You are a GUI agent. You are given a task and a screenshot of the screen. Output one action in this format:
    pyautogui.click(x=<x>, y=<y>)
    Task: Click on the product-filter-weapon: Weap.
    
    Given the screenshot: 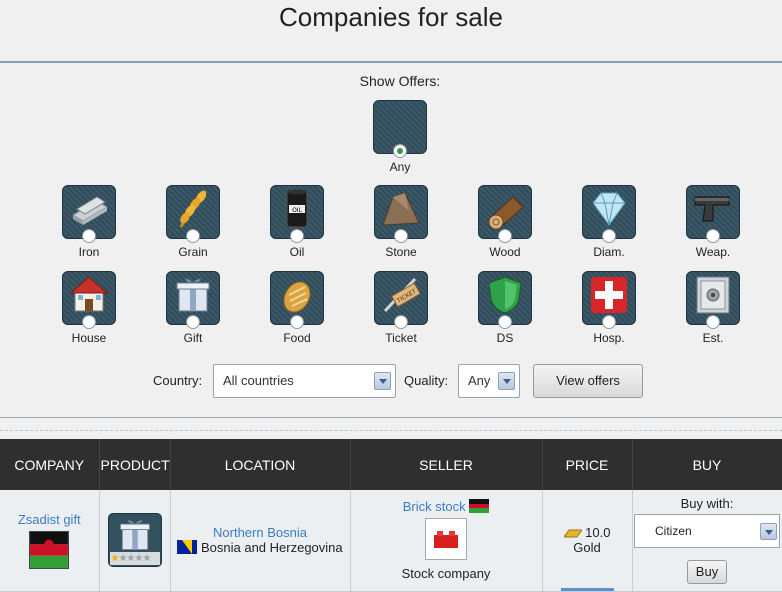 What is the action you would take?
    pyautogui.click(x=713, y=222)
    